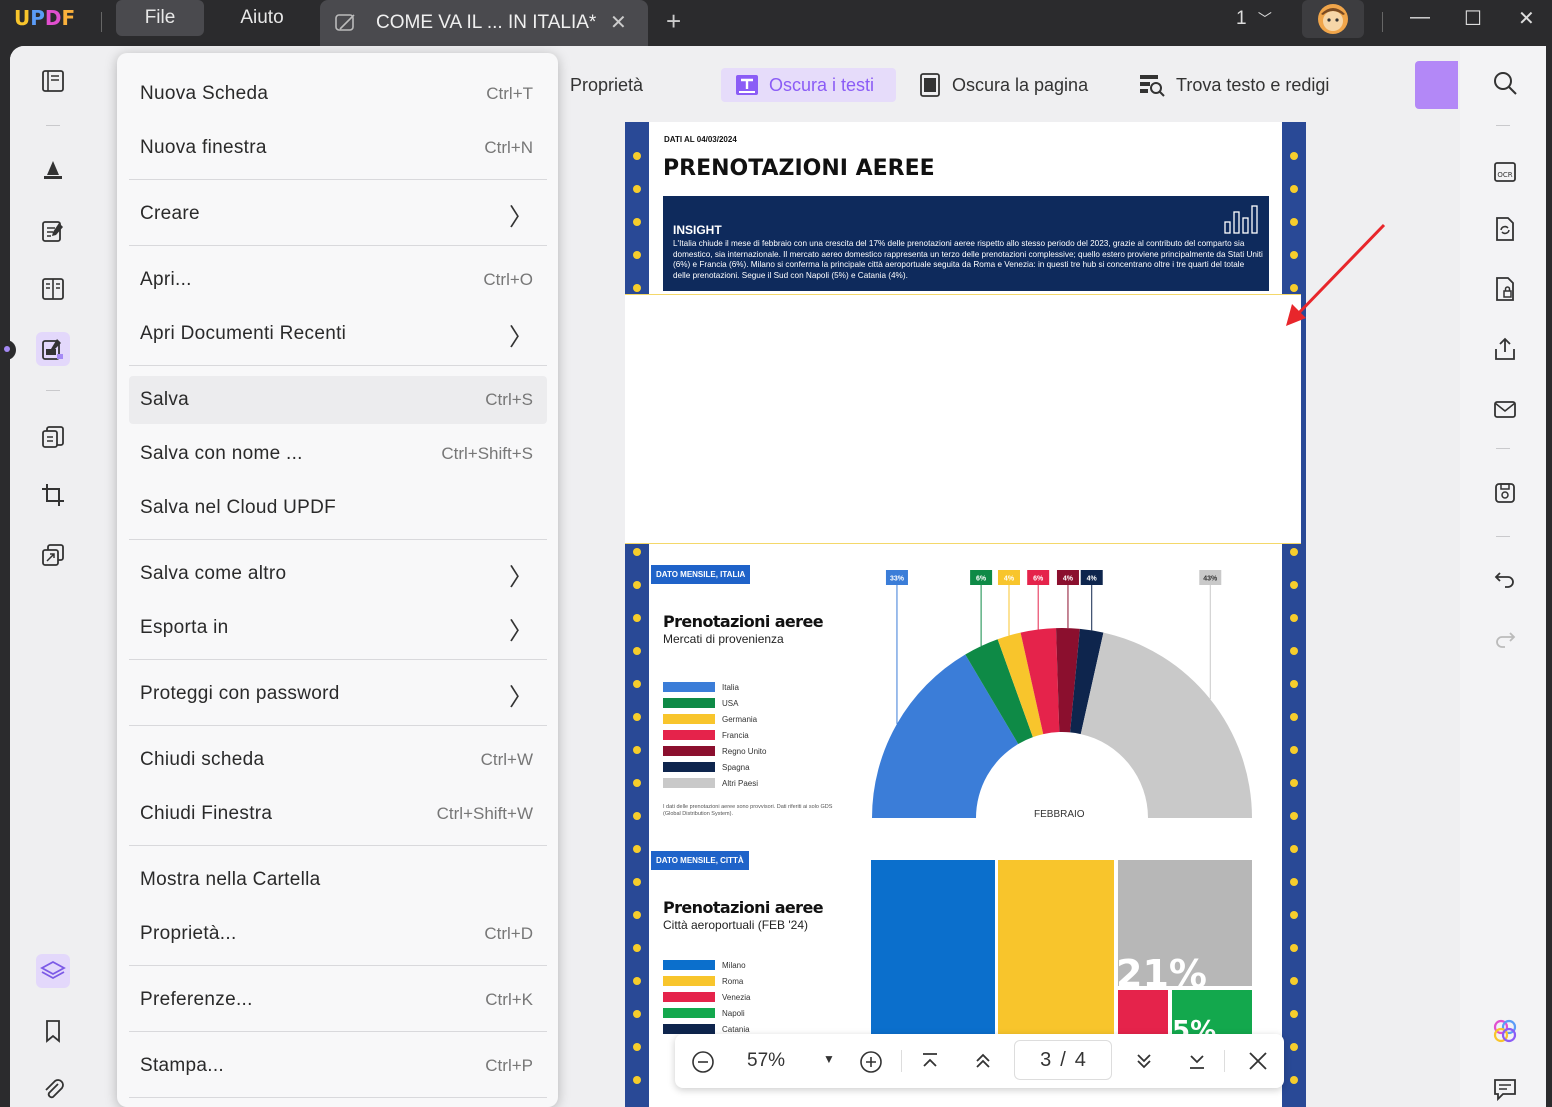  I want to click on bar-chart-icon, so click(1241, 219).